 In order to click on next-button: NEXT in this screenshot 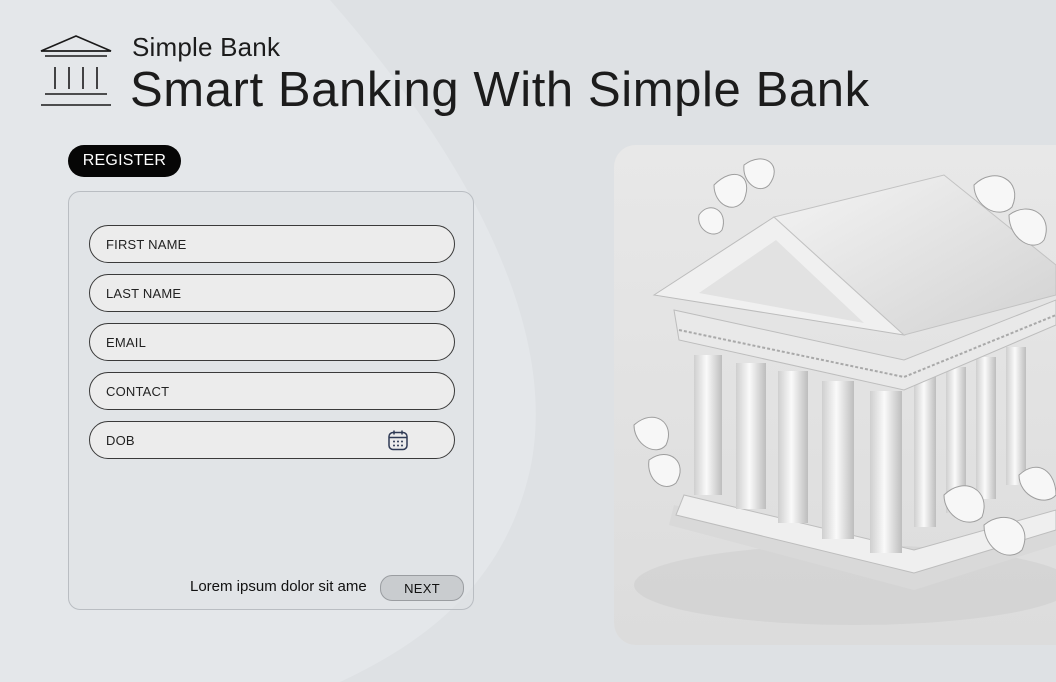, I will do `click(422, 588)`.